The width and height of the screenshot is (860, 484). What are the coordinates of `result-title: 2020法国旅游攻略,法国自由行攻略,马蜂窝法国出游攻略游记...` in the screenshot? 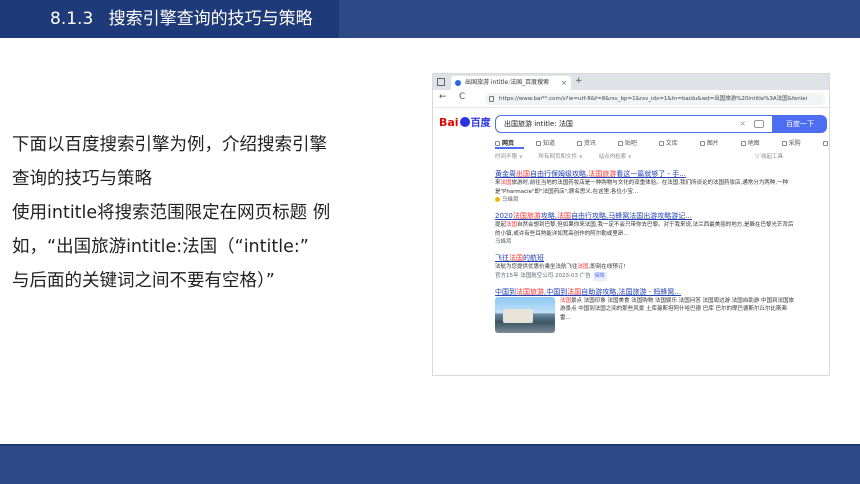 It's located at (645, 216).